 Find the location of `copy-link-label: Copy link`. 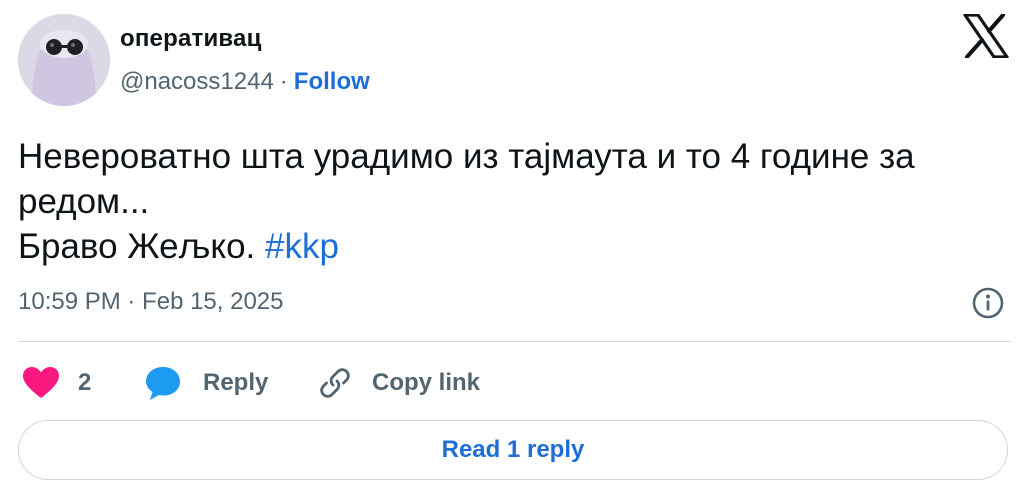

copy-link-label: Copy link is located at coordinates (426, 382).